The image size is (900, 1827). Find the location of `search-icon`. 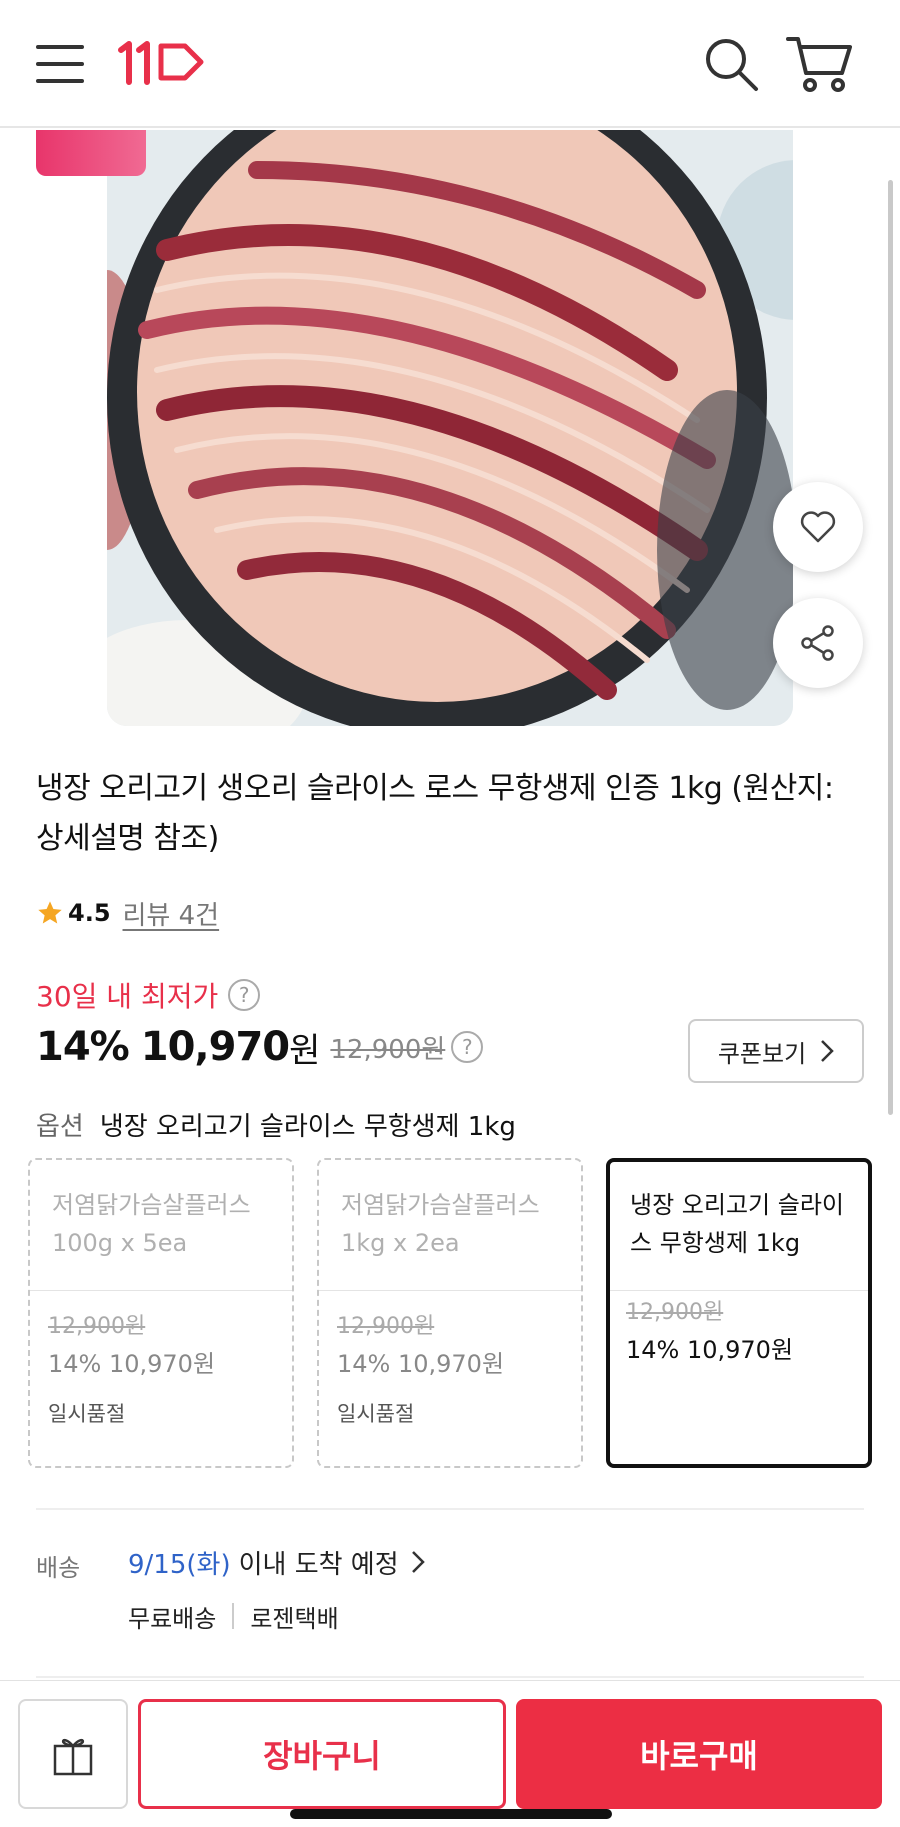

search-icon is located at coordinates (731, 64).